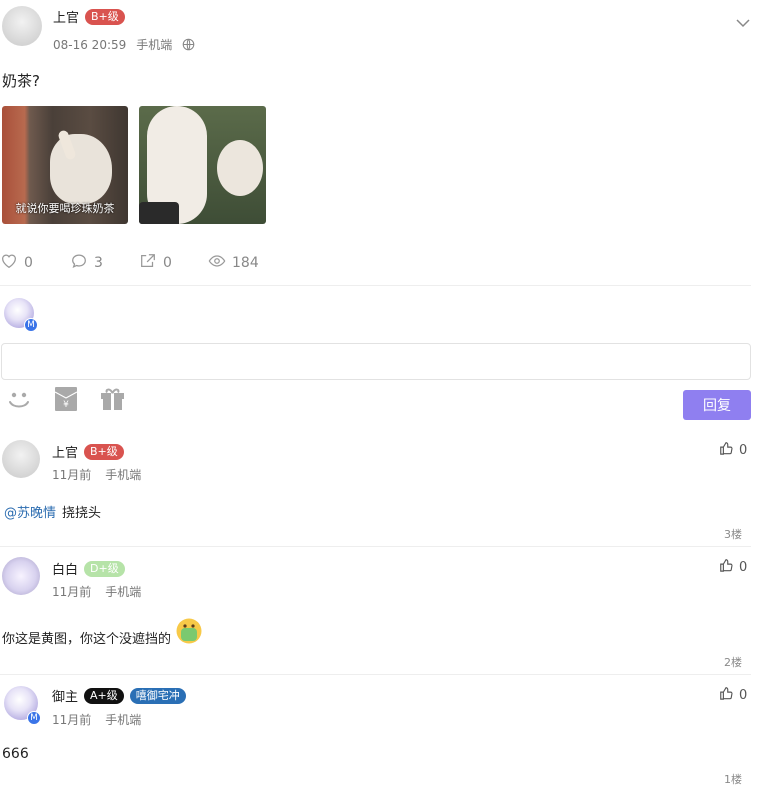  Describe the element at coordinates (148, 263) in the screenshot. I see `share-icon` at that location.